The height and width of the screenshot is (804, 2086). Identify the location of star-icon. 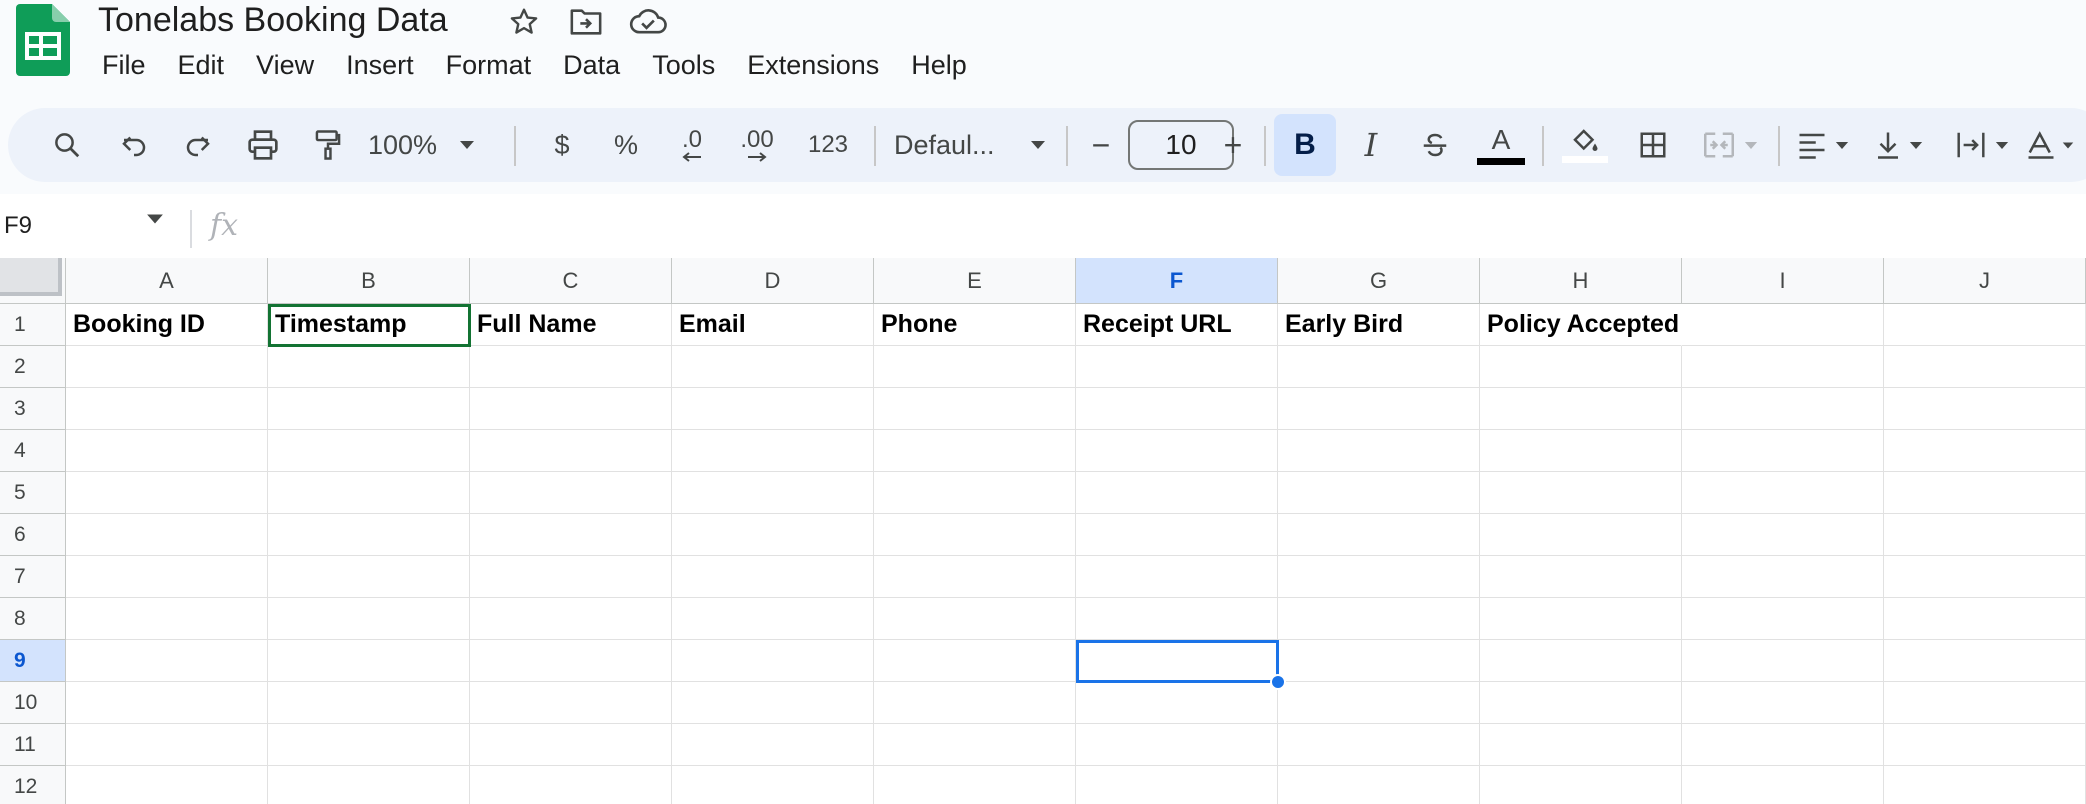
(524, 22).